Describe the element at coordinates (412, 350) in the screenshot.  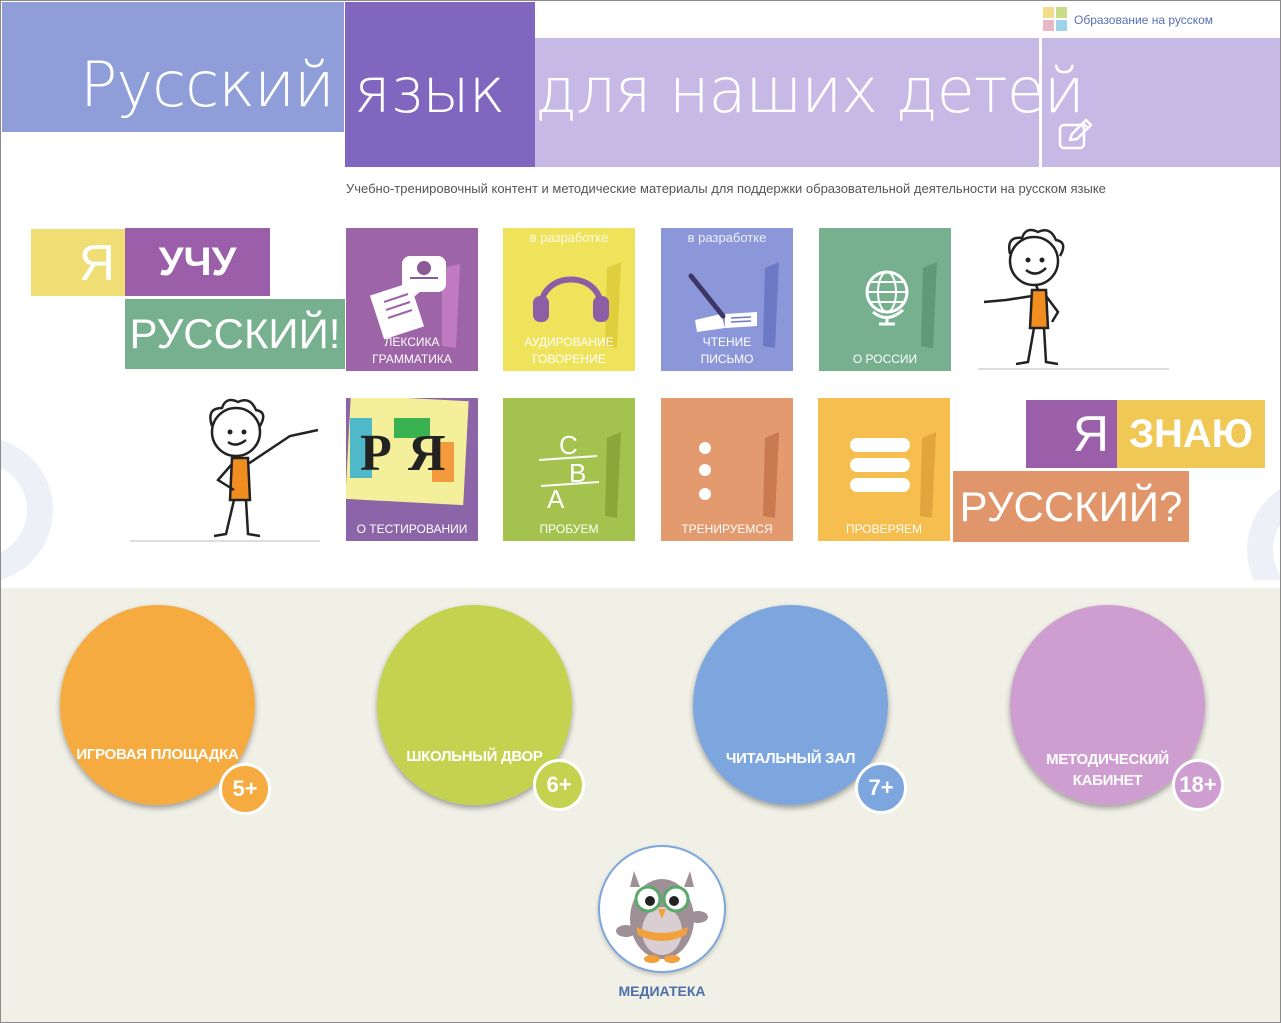
I see `tile-label: ЛЕКСИКА ГРАММАТИКА` at that location.